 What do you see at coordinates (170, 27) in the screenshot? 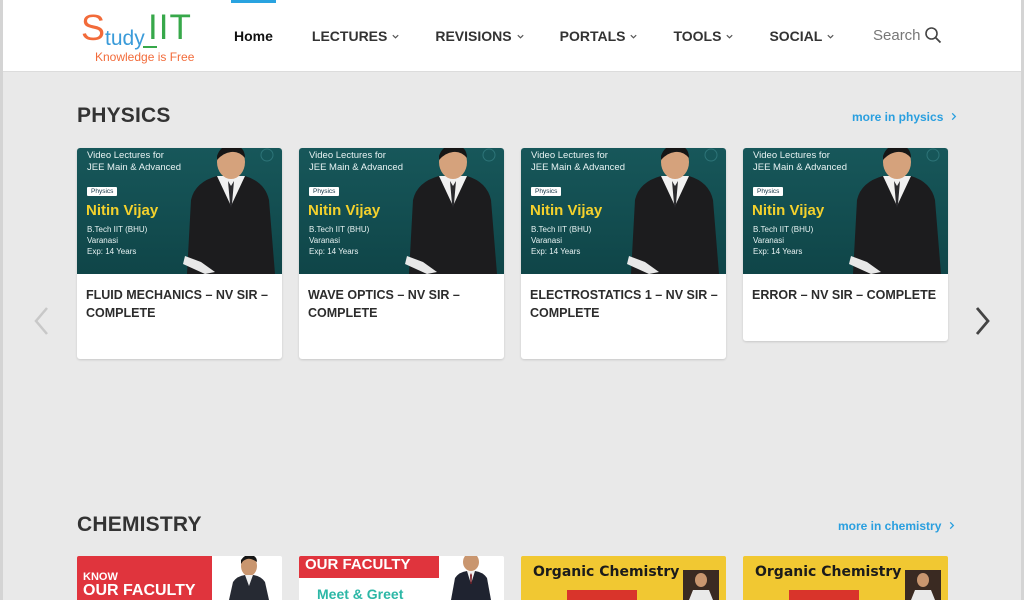
I see `logo-text-iit: IIT` at bounding box center [170, 27].